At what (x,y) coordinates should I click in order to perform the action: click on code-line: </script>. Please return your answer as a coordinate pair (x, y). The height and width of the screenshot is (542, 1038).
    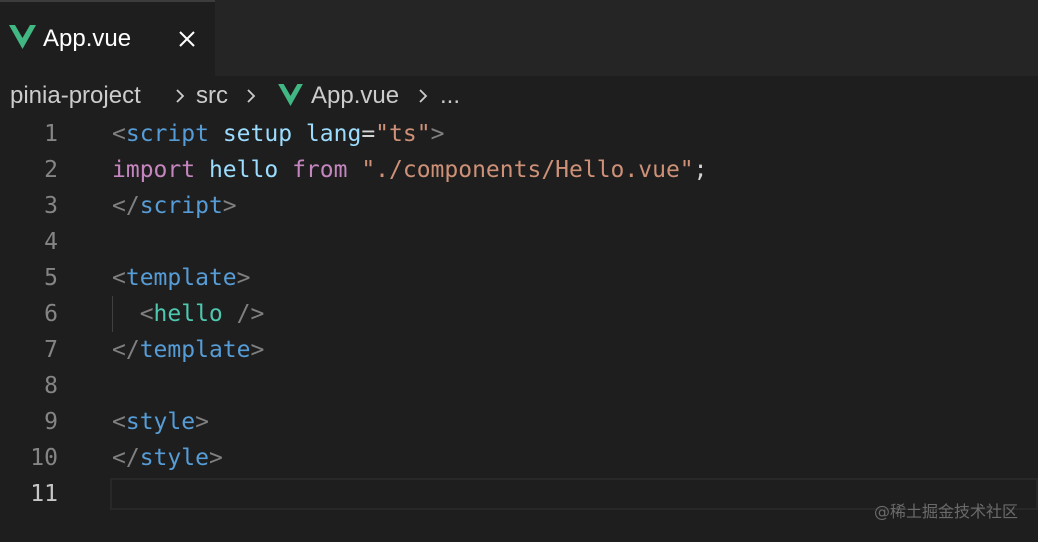
    Looking at the image, I should click on (174, 206).